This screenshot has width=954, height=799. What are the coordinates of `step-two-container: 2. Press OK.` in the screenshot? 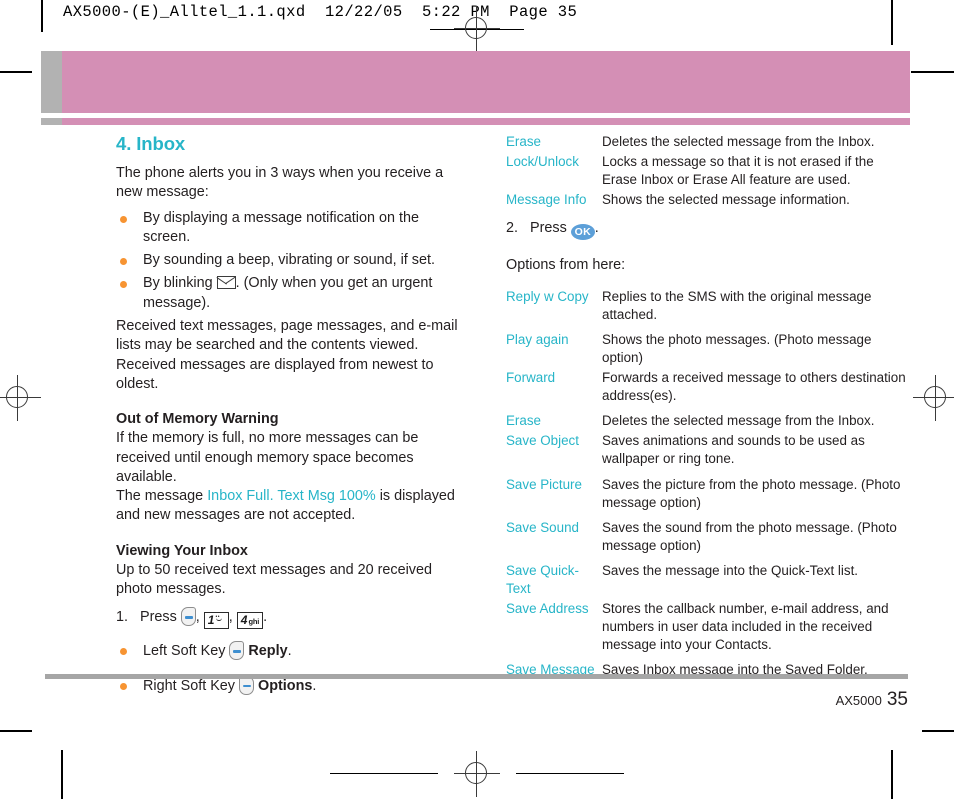 It's located at (708, 229).